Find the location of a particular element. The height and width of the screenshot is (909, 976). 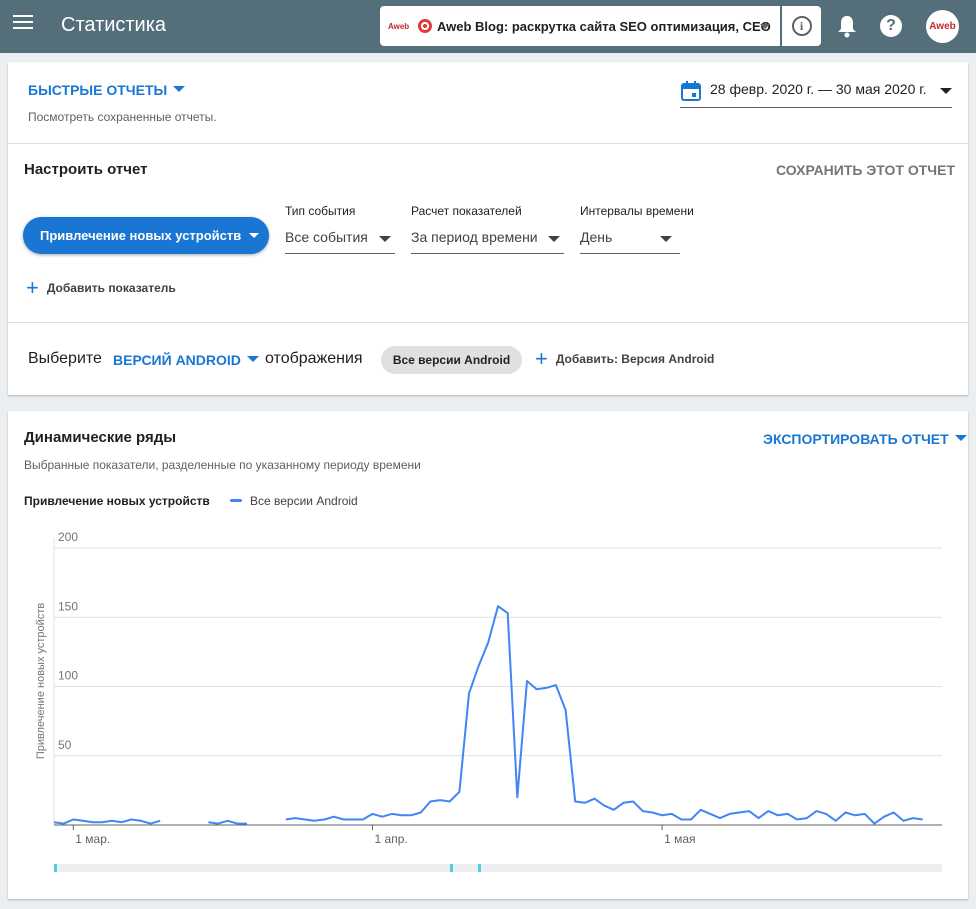

target-icon is located at coordinates (425, 26).